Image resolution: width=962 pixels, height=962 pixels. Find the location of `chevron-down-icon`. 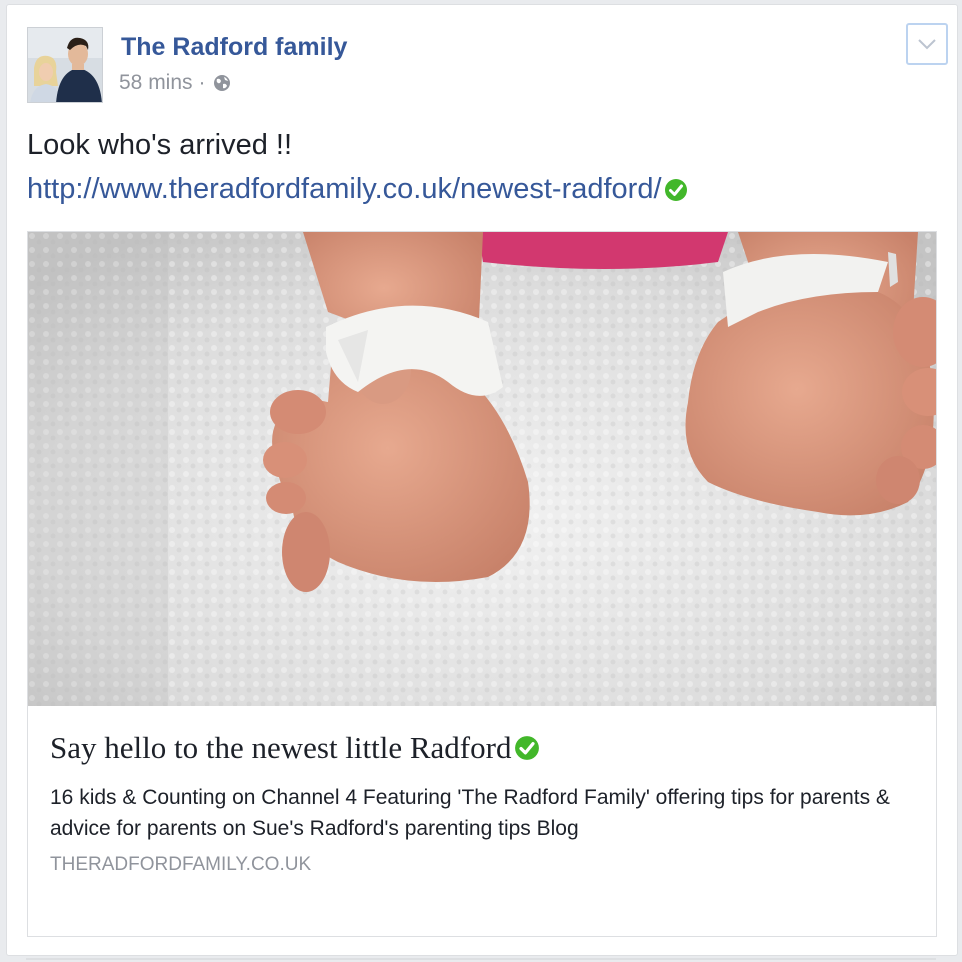

chevron-down-icon is located at coordinates (927, 44).